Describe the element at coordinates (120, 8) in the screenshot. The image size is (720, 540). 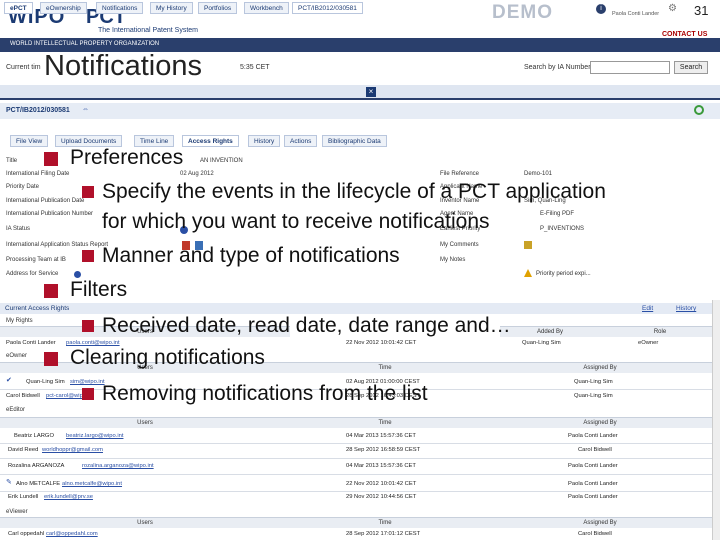
I see `tab-notifications: Notifications` at that location.